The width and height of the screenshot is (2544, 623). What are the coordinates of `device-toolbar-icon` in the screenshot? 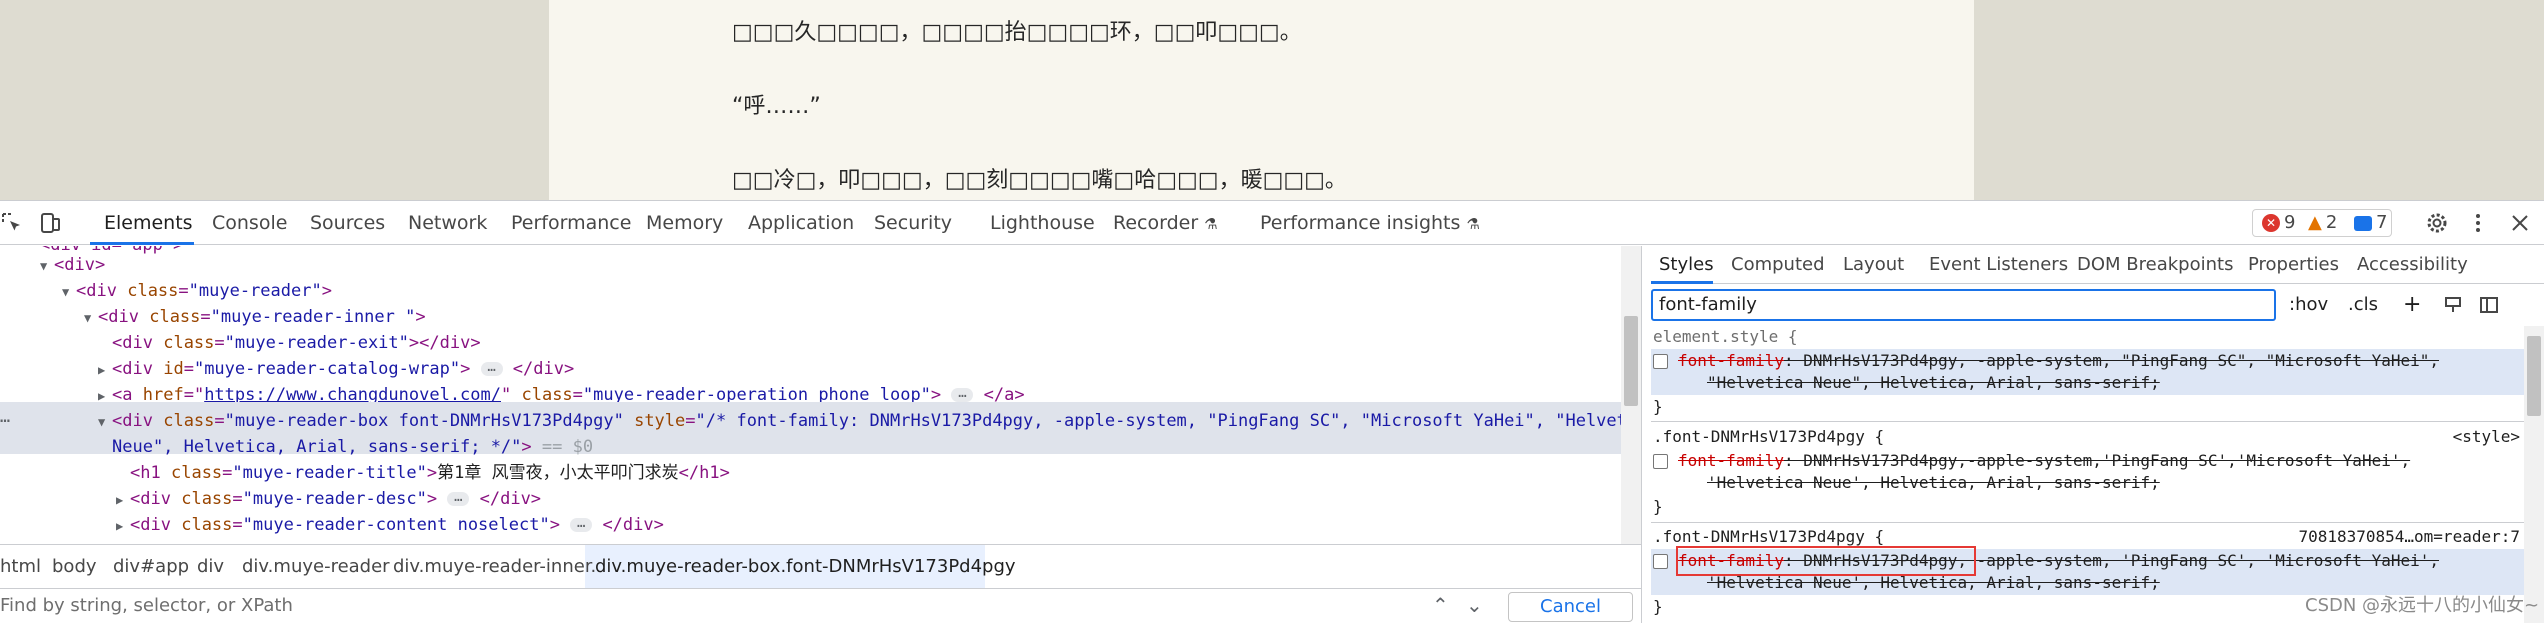 It's located at (50, 223).